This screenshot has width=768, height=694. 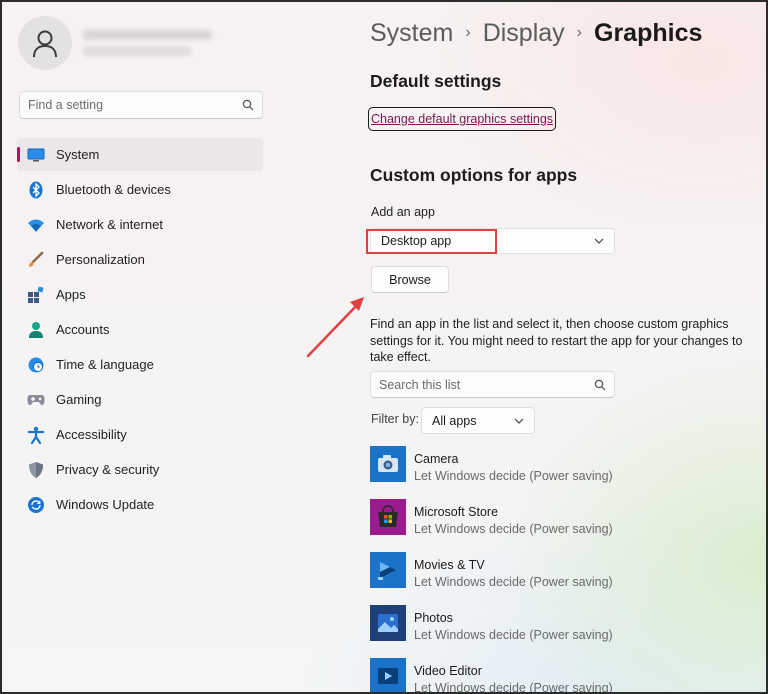 I want to click on breadcrumb: System › Display › Graphics, so click(x=536, y=33).